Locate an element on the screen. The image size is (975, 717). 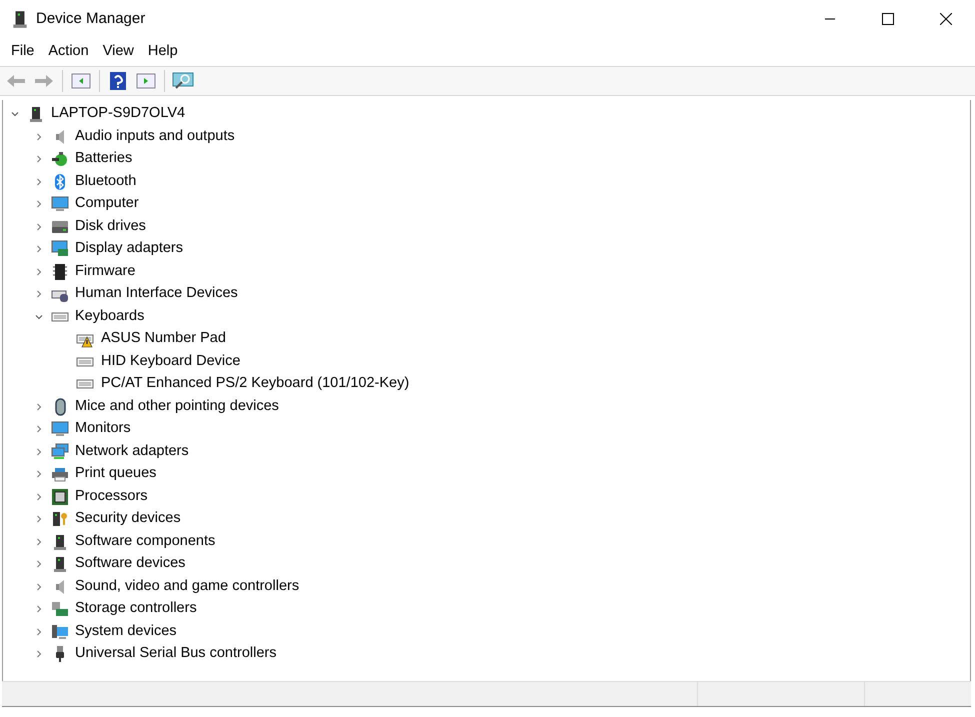
tree-item-label: Monitors is located at coordinates (103, 429).